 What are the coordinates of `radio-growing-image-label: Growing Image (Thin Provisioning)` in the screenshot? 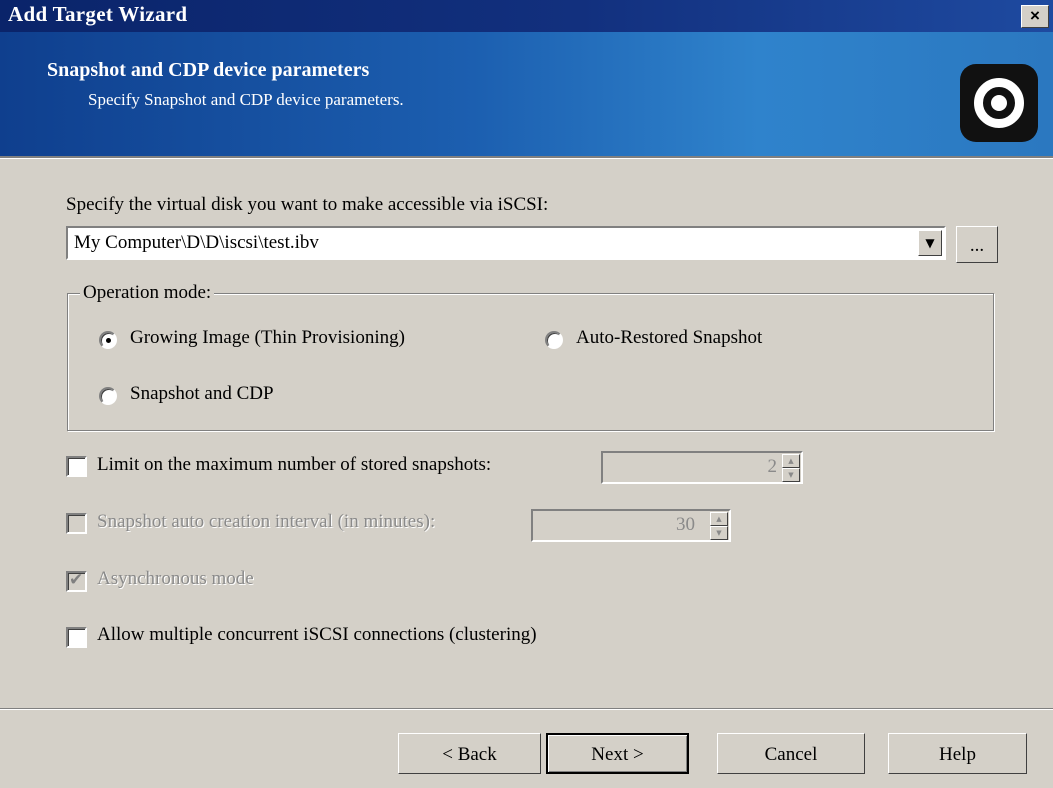 It's located at (267, 338).